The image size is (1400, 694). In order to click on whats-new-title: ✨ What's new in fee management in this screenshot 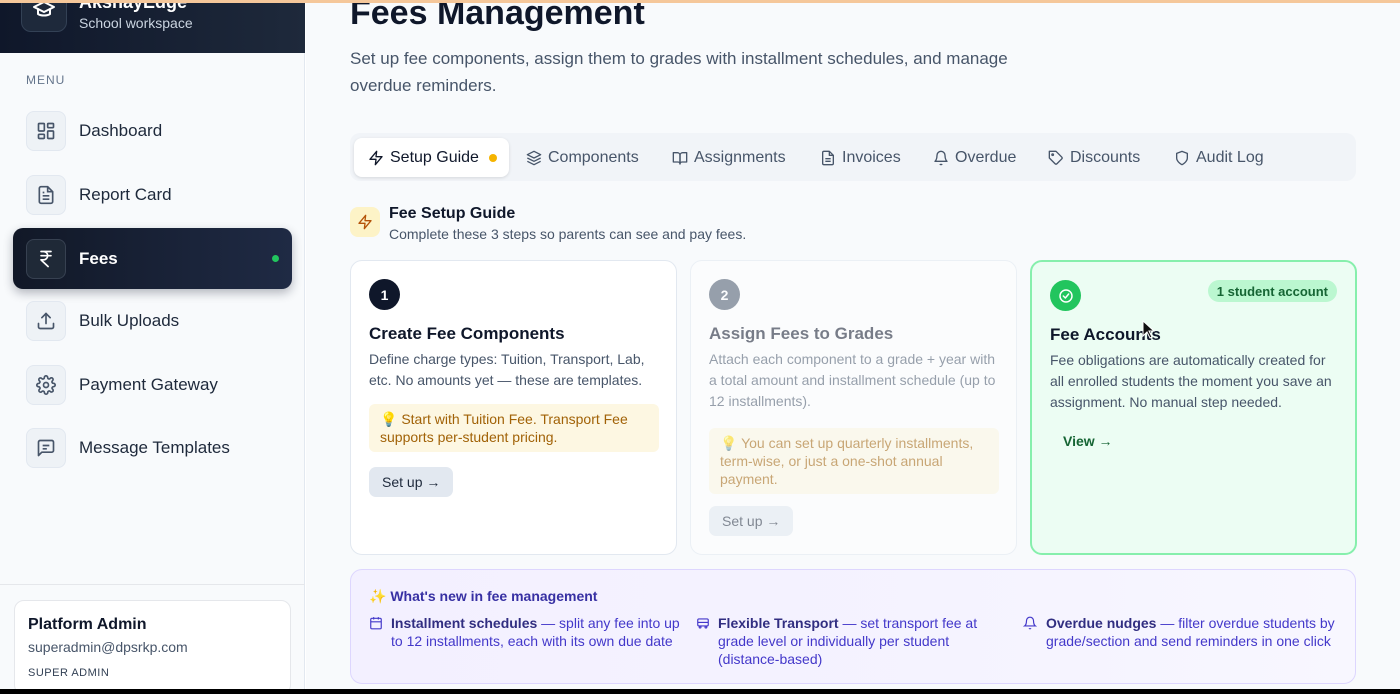, I will do `click(483, 596)`.